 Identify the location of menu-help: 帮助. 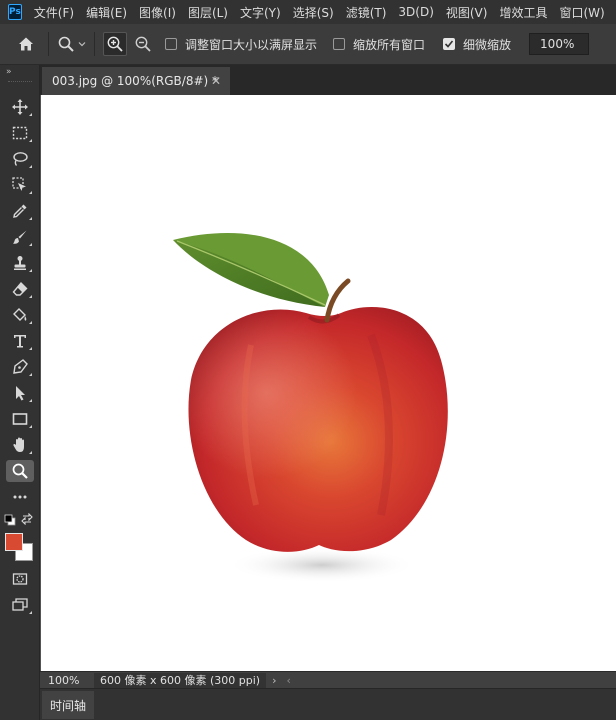
(613, 12).